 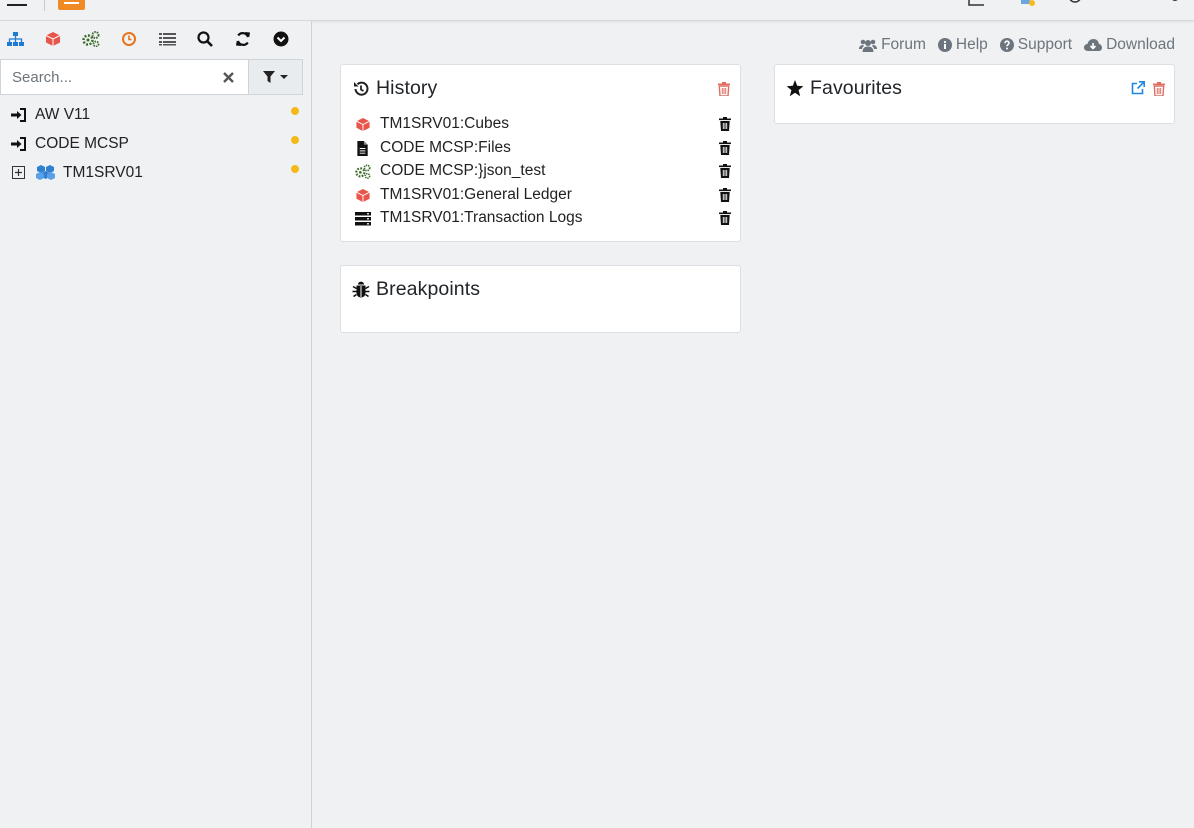 I want to click on history-item-label: TM1SRV01:Transaction Logs, so click(x=481, y=218).